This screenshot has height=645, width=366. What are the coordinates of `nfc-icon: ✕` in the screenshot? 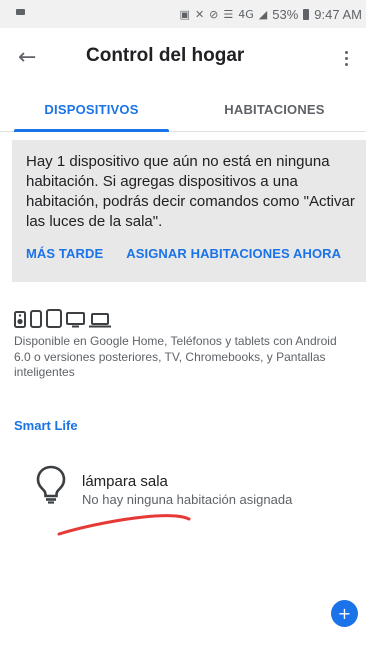 It's located at (199, 14).